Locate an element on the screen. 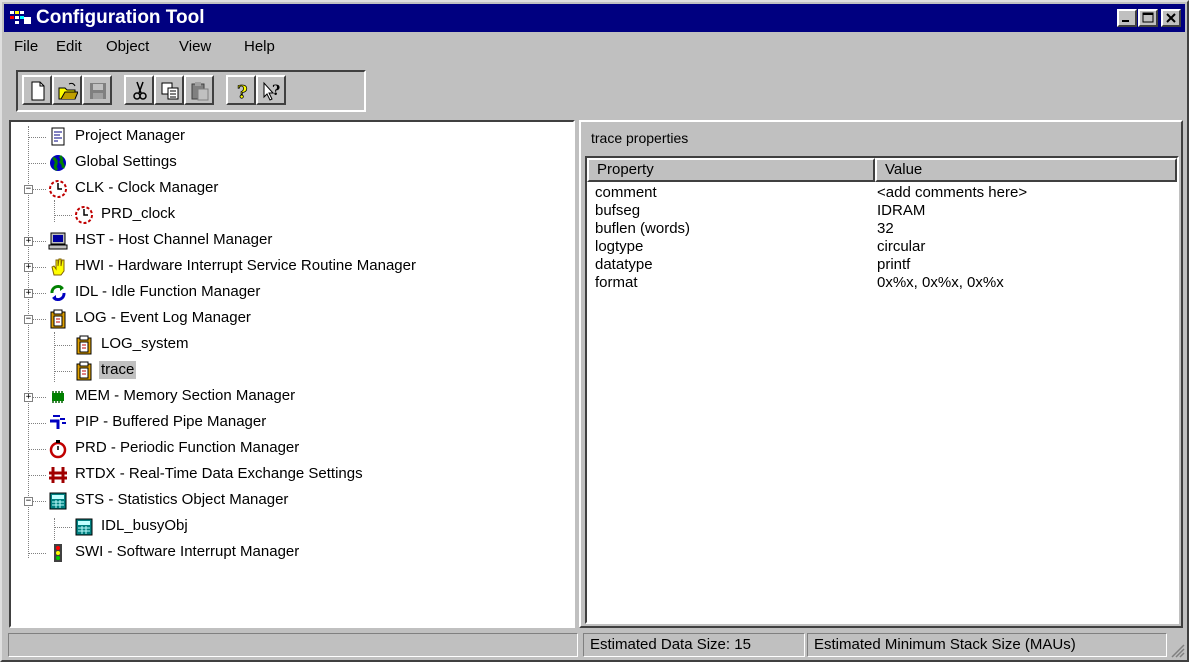  property-row: comment <add comments here> is located at coordinates (882, 193).